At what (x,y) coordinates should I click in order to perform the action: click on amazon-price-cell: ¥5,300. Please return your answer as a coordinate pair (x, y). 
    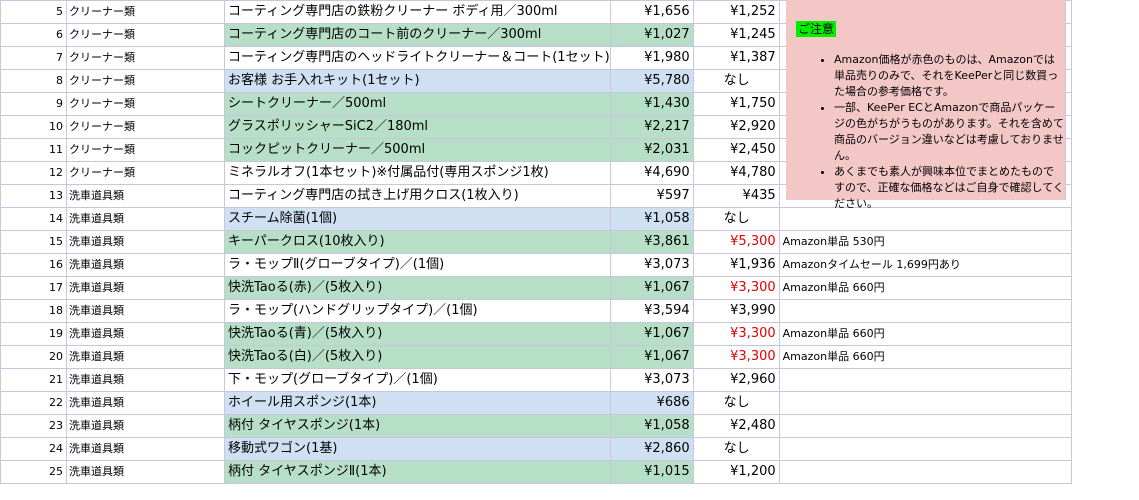
    Looking at the image, I should click on (736, 242).